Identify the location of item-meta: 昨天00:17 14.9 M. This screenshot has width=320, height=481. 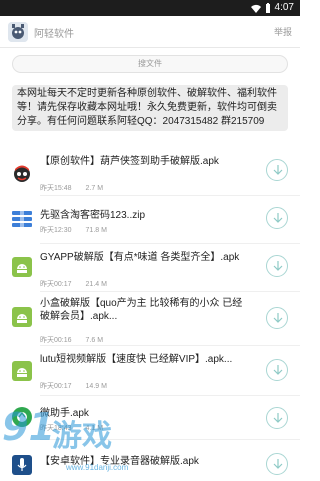
(73, 386).